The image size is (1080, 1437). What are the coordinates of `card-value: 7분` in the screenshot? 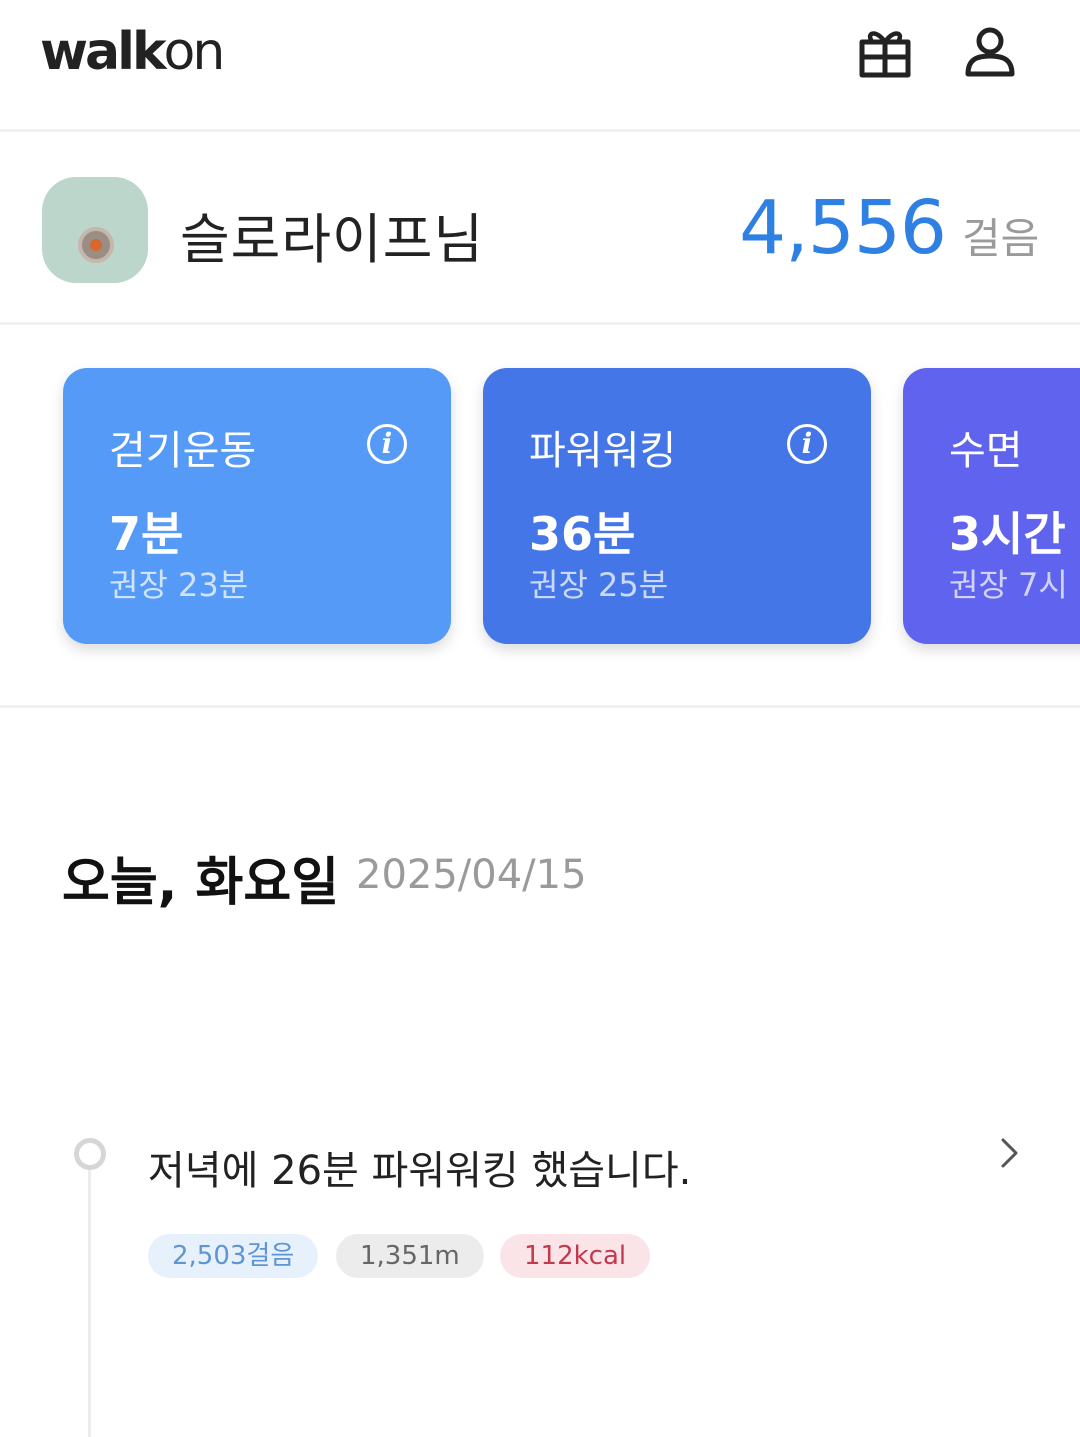 It's located at (146, 534).